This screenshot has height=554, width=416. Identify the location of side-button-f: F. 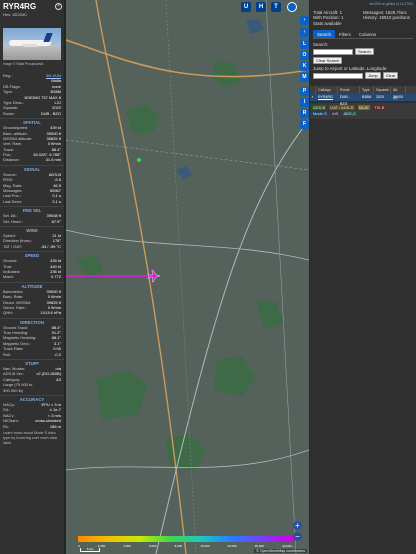
(304, 124).